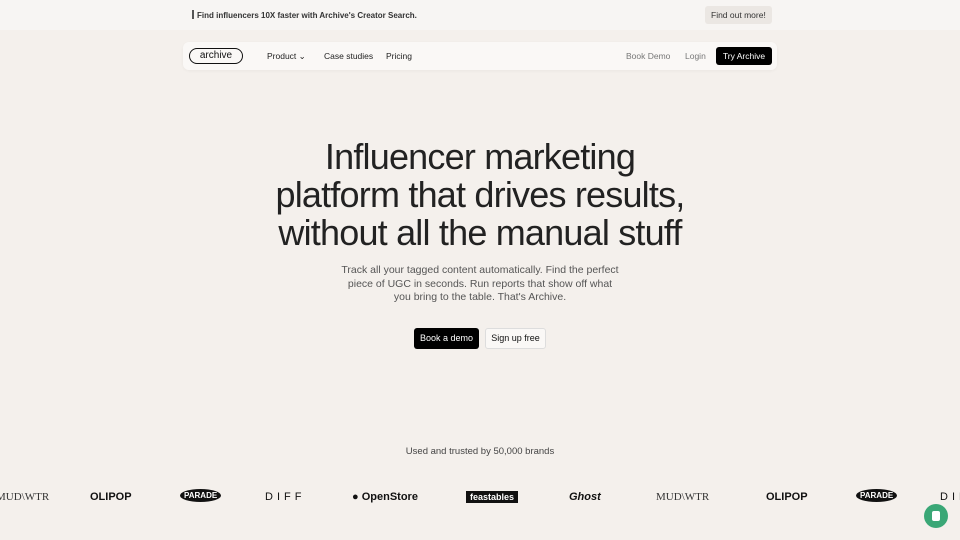 This screenshot has width=960, height=540. I want to click on login-link: Login, so click(695, 56).